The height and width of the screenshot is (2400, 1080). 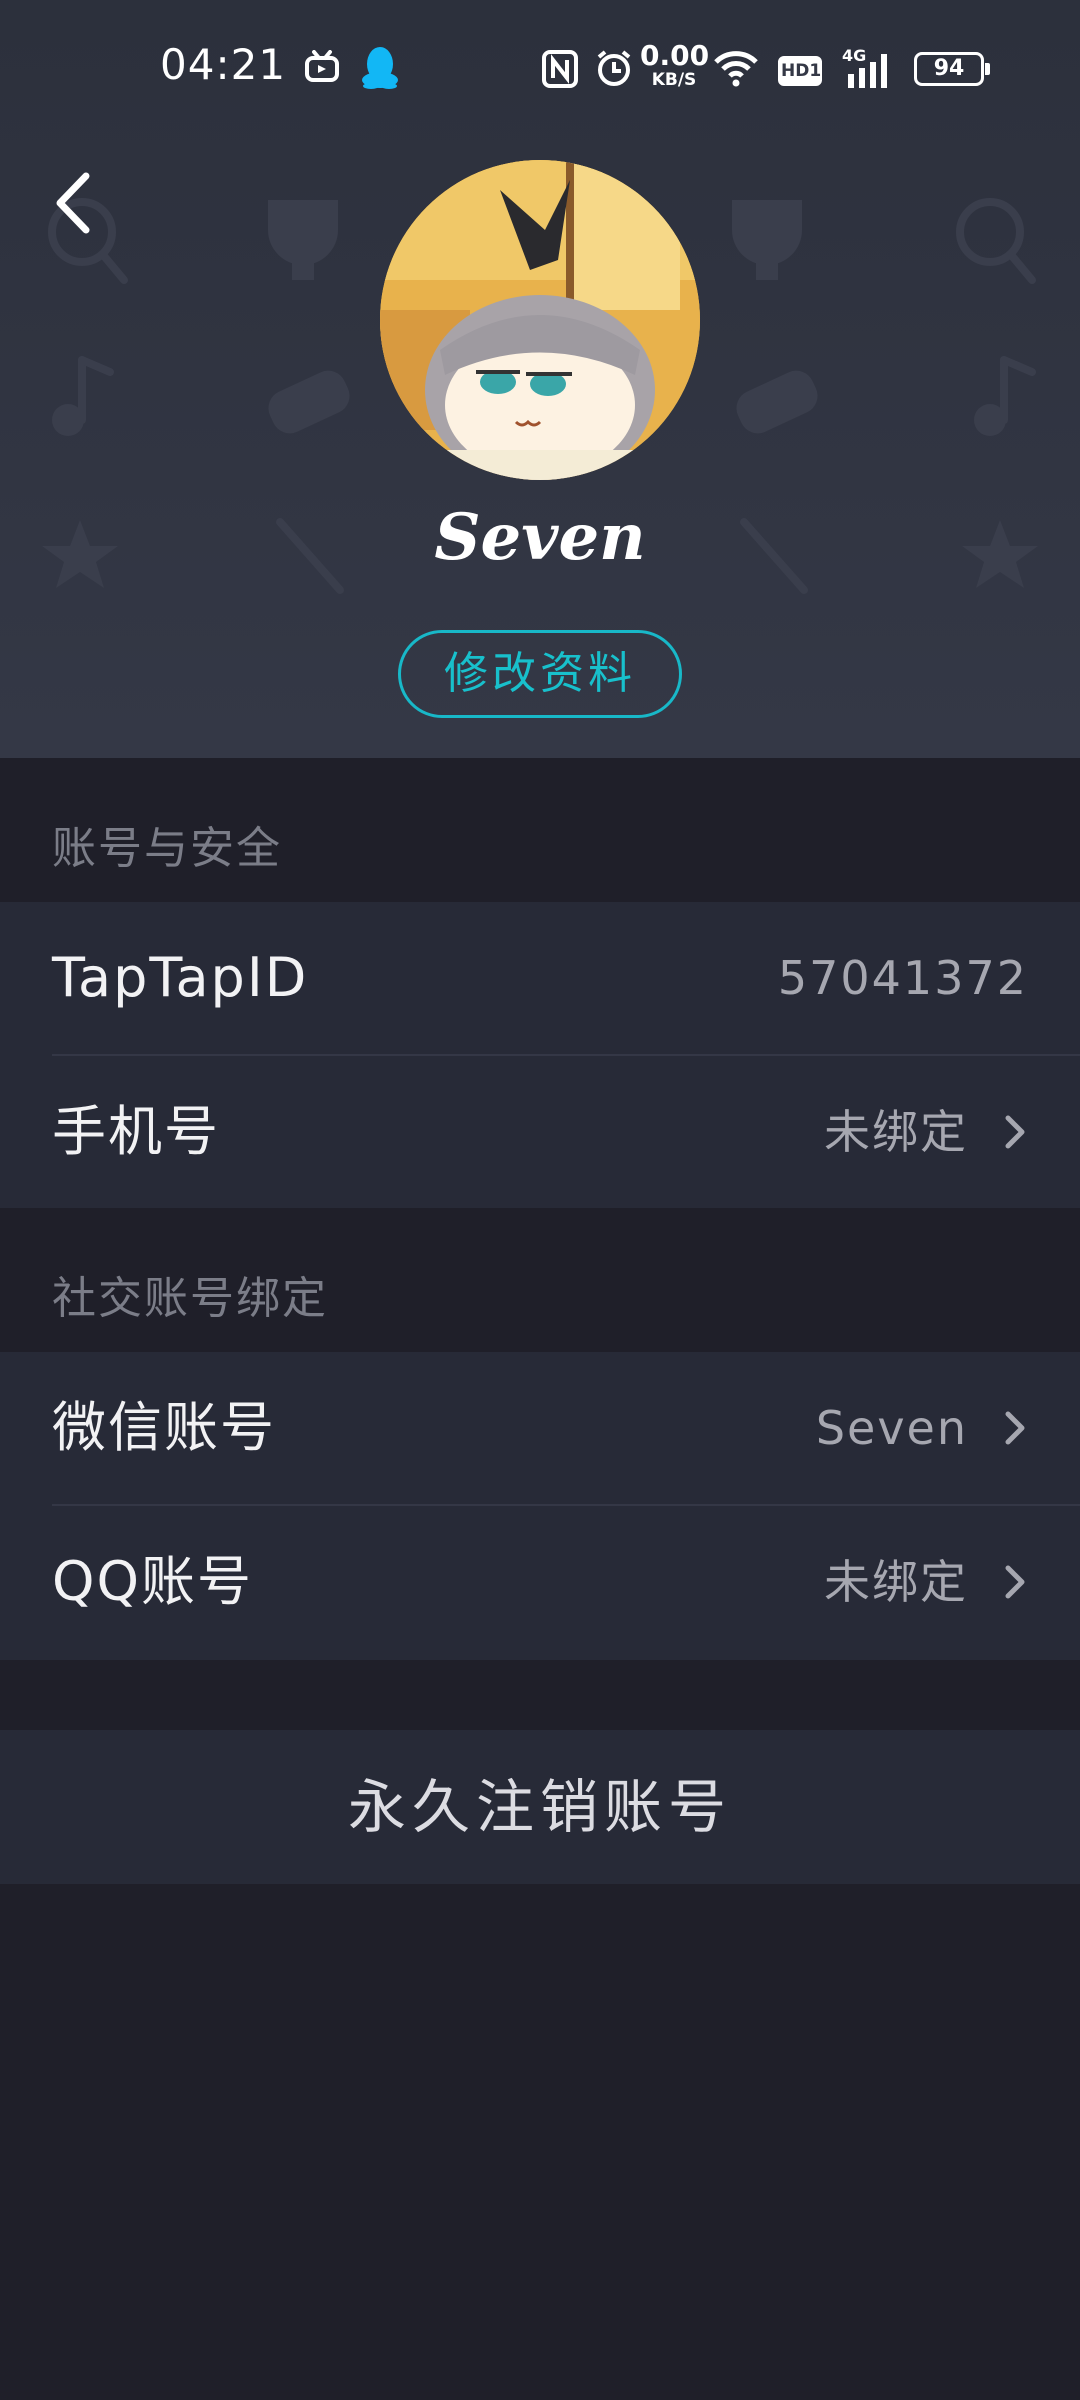 What do you see at coordinates (896, 1132) in the screenshot?
I see `phone-value: 未绑定` at bounding box center [896, 1132].